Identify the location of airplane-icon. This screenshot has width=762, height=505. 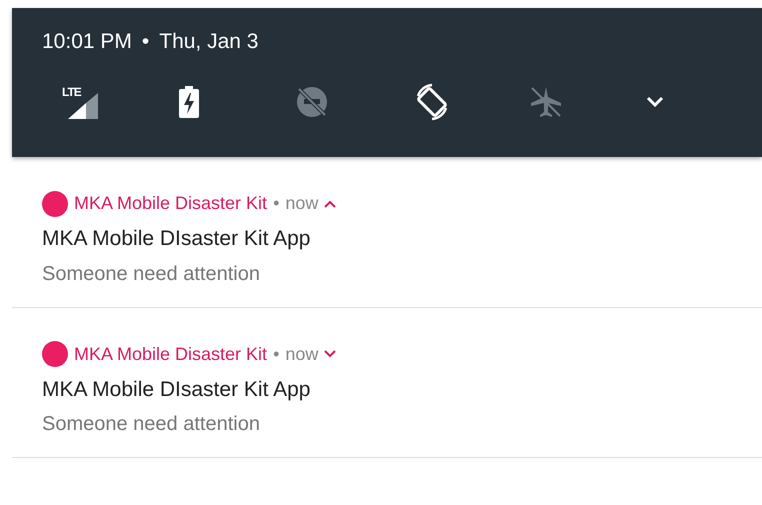
(545, 101).